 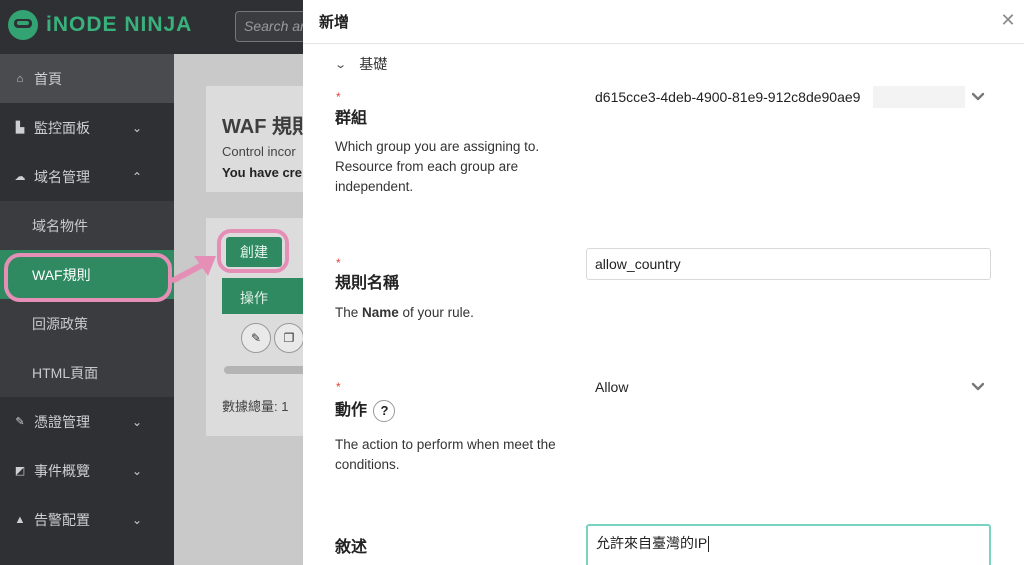 I want to click on section-basic-toggle: ⌄ 基礎, so click(x=361, y=64).